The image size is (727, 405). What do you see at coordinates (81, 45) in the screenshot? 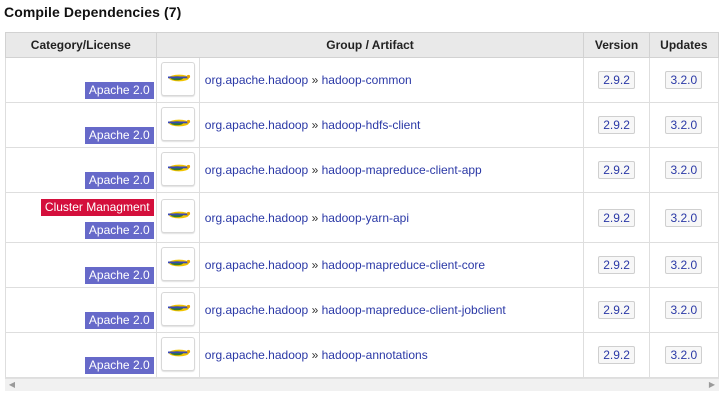
I see `header-category: Category/License` at bounding box center [81, 45].